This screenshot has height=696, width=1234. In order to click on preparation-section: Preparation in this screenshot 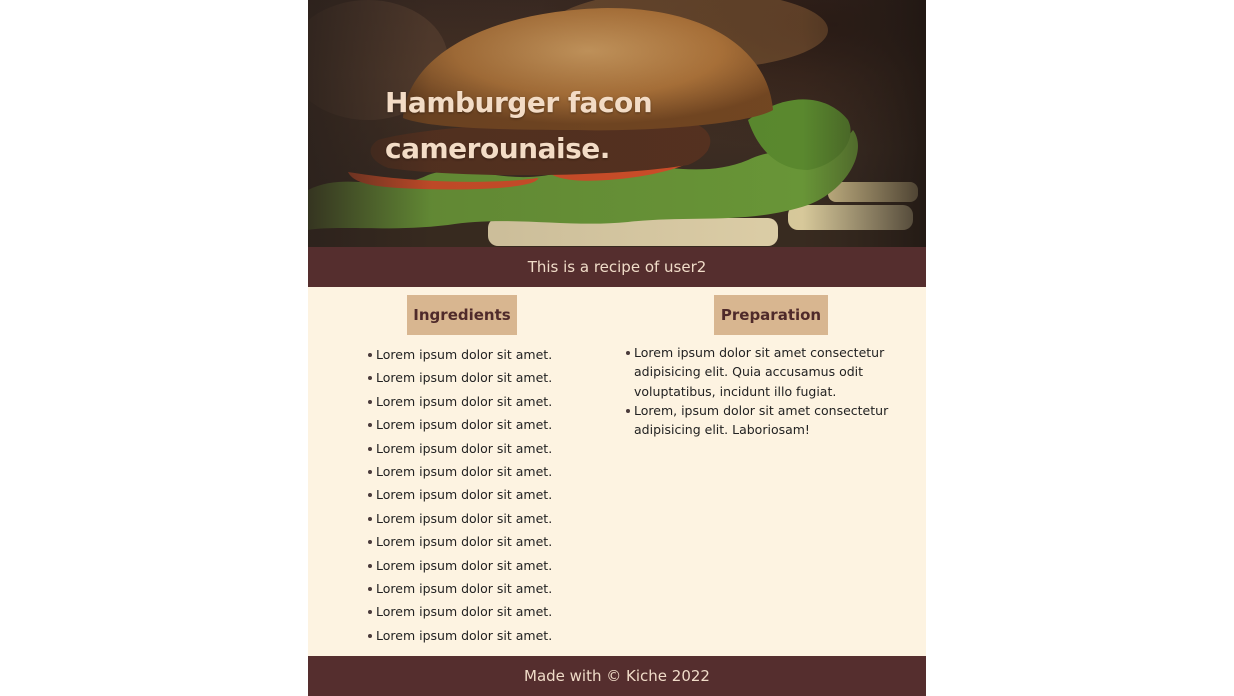, I will do `click(771, 315)`.